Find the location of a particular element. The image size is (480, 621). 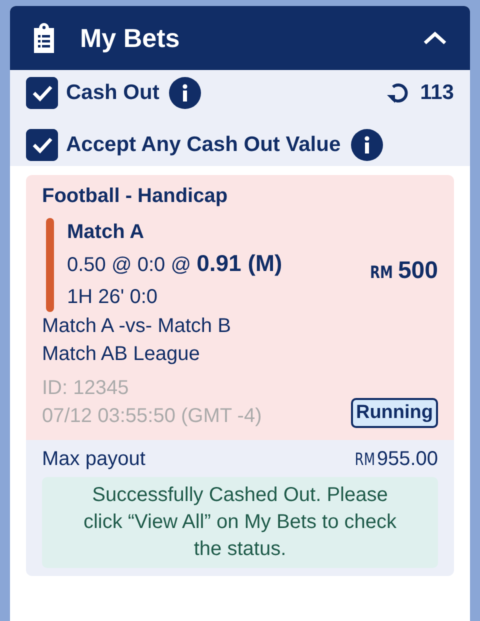

chevron-icon is located at coordinates (435, 38).